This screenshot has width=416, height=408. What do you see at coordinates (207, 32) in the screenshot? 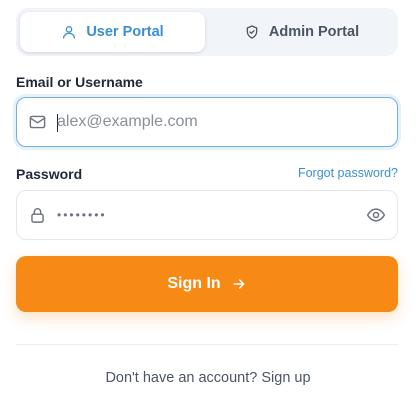
I see `portal-tabs: User Portal Admin Portal` at bounding box center [207, 32].